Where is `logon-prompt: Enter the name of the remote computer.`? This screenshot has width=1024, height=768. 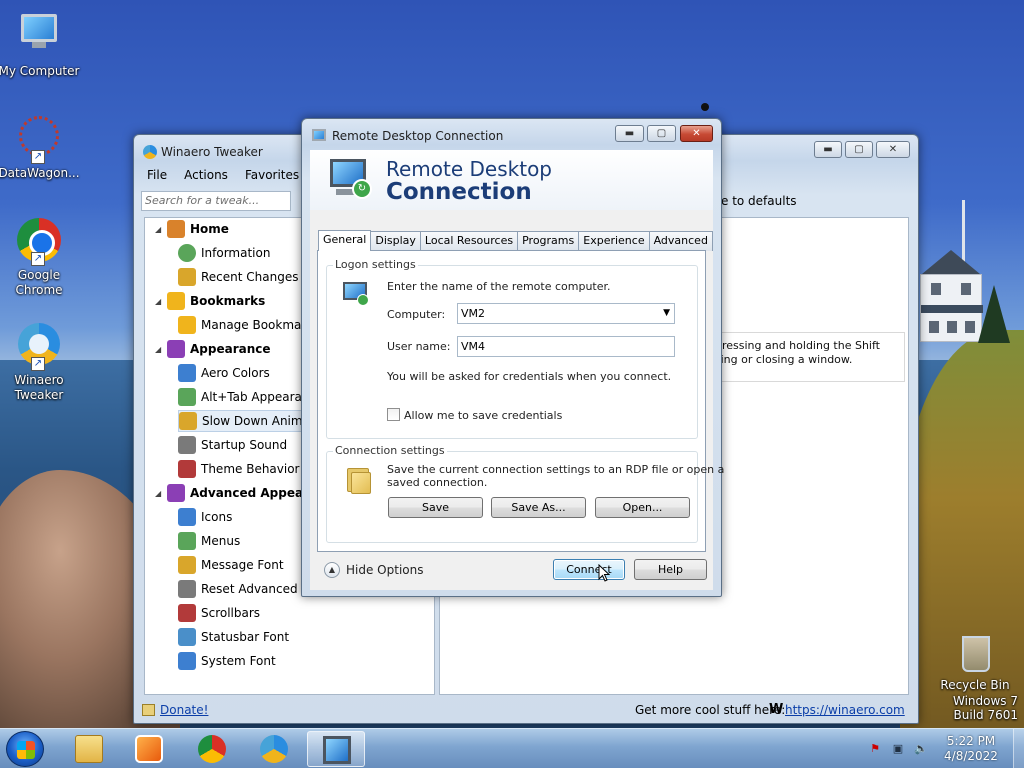 logon-prompt: Enter the name of the remote computer. is located at coordinates (499, 286).